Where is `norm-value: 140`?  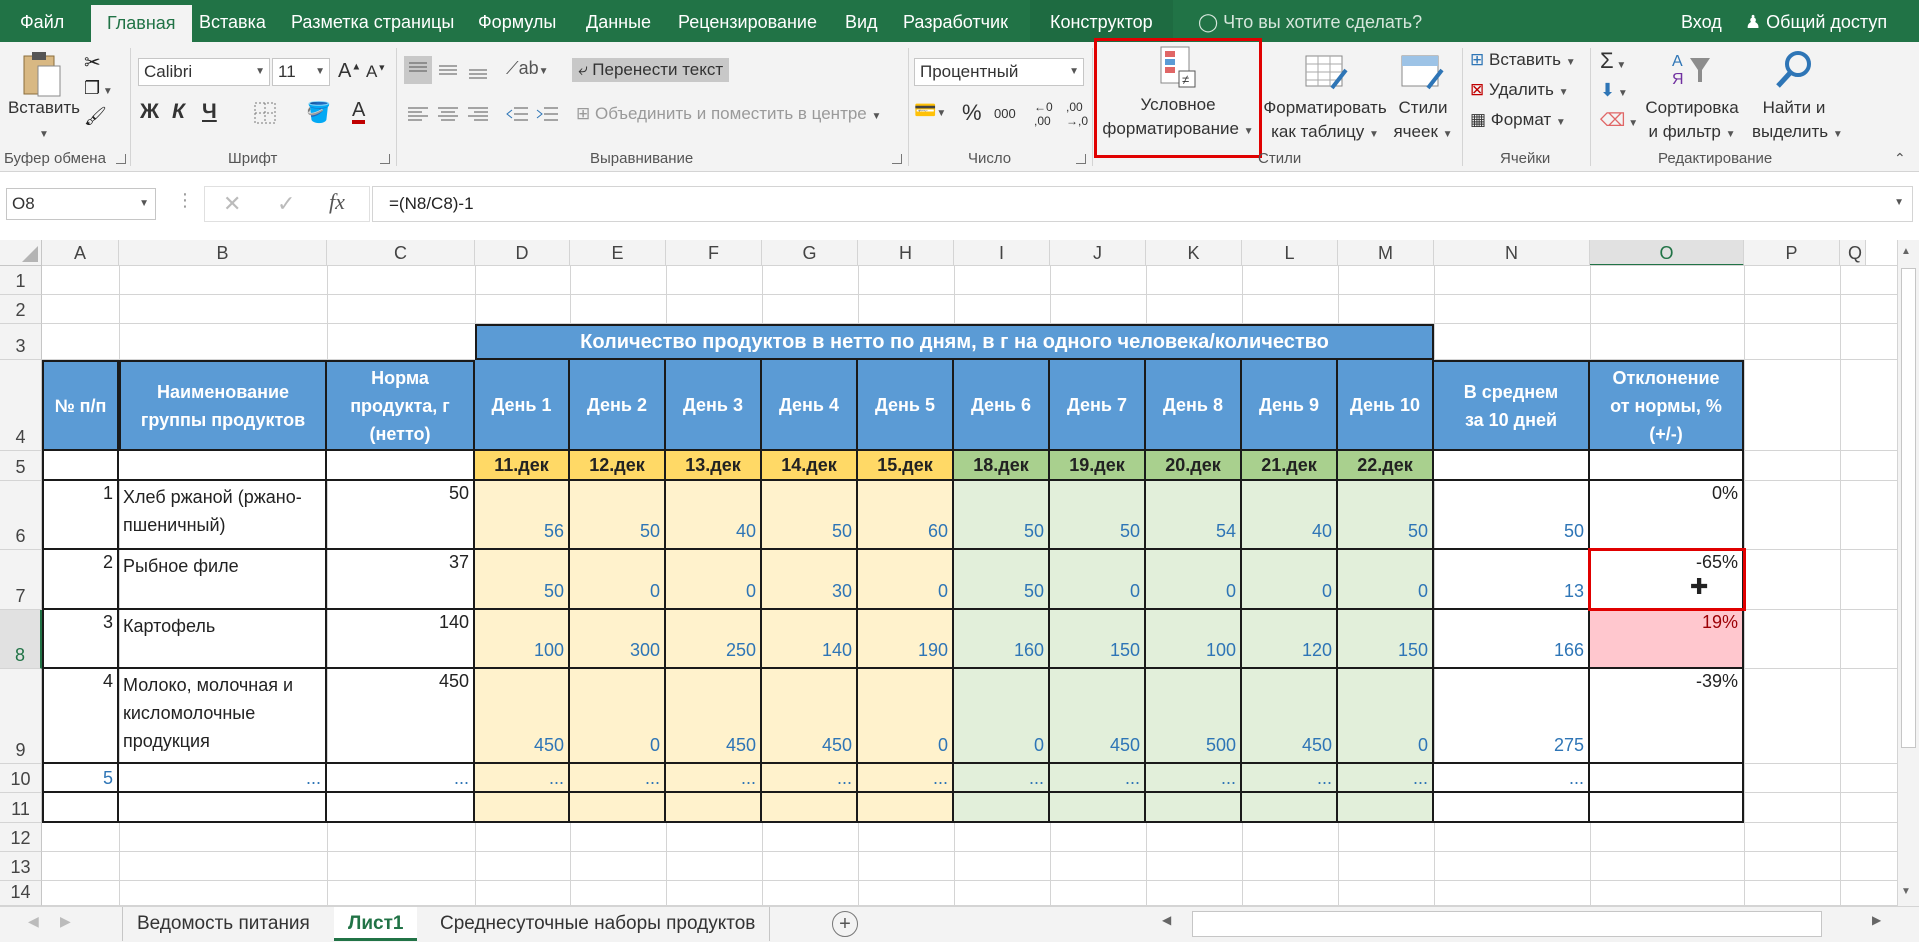
norm-value: 140 is located at coordinates (401, 639).